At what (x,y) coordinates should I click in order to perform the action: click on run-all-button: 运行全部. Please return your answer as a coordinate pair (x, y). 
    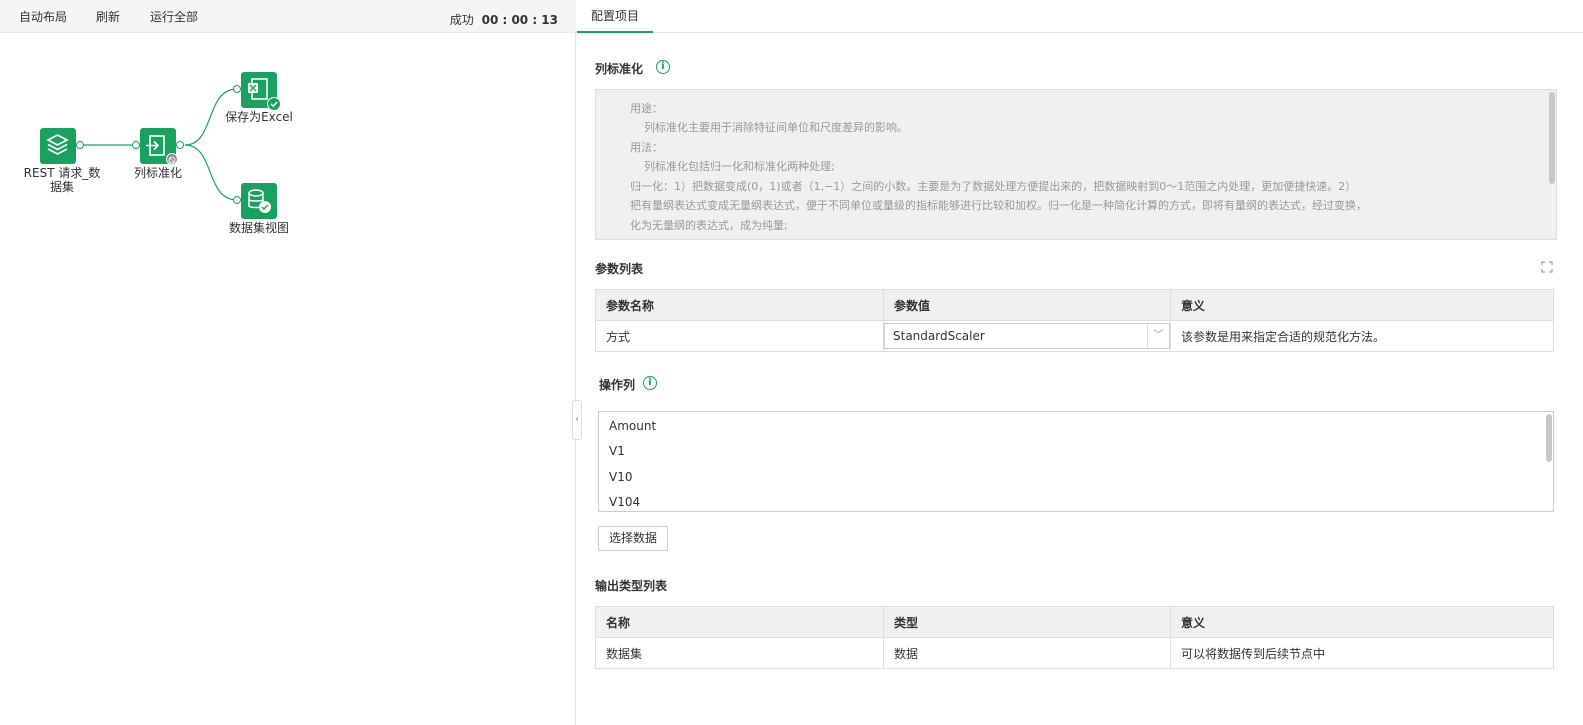
    Looking at the image, I should click on (174, 16).